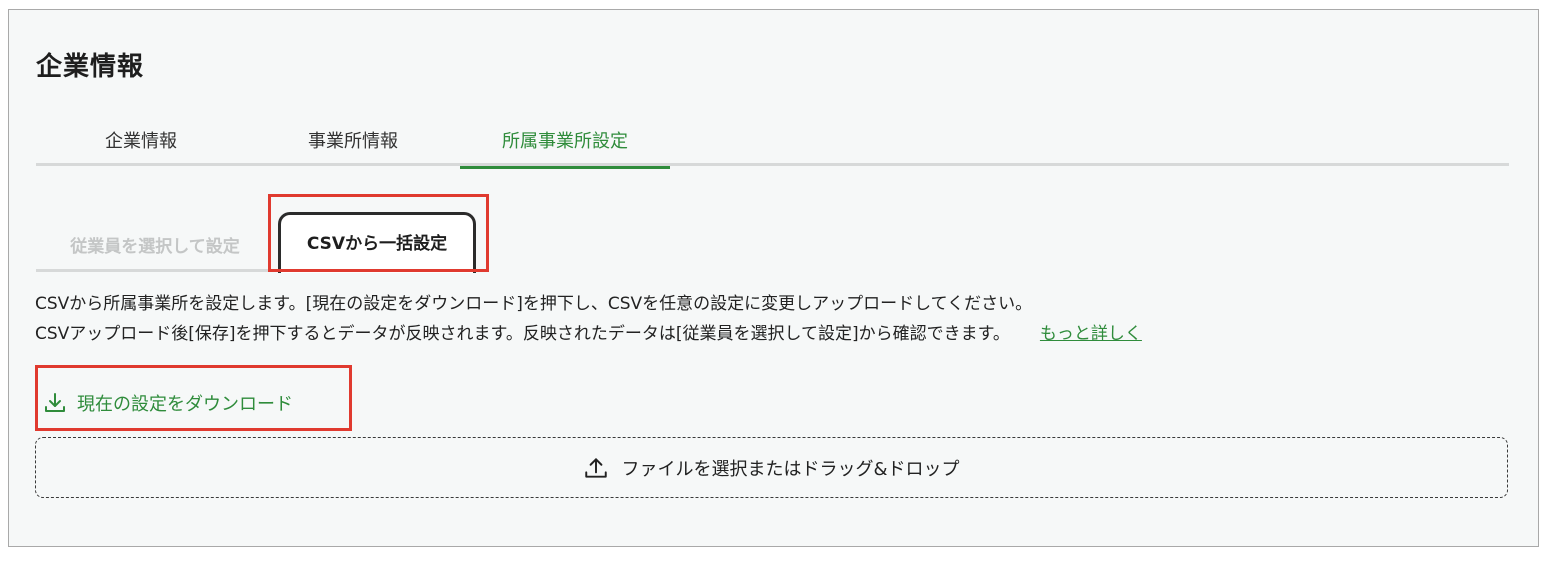 The image size is (1552, 568). I want to click on more-details-link: もっと詳しく, so click(1091, 334).